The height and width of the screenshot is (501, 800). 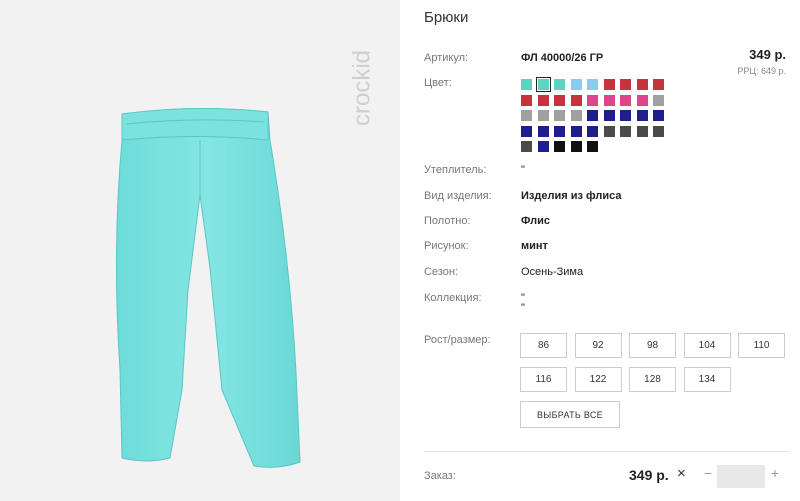 I want to click on attribute-label: Рисунок:, so click(x=446, y=246).